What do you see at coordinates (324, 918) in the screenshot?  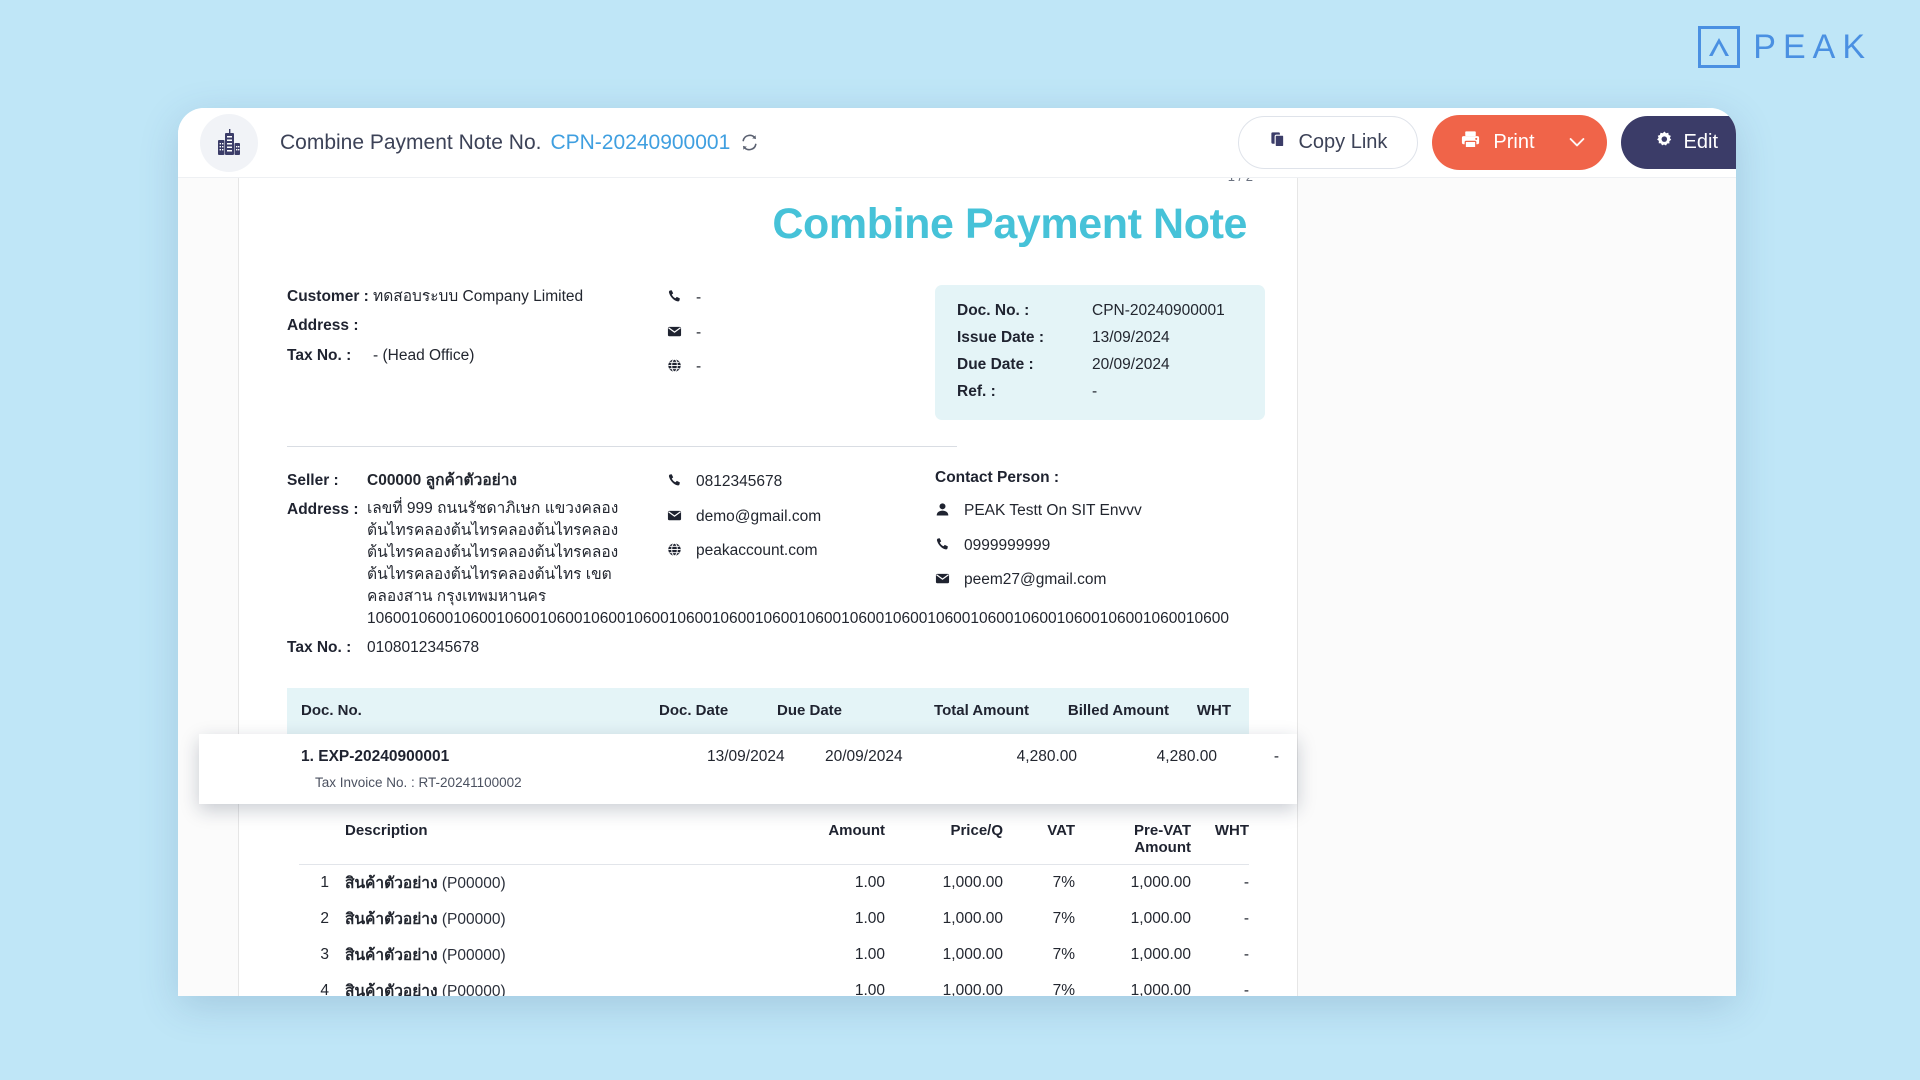 I see `item-index: 2` at bounding box center [324, 918].